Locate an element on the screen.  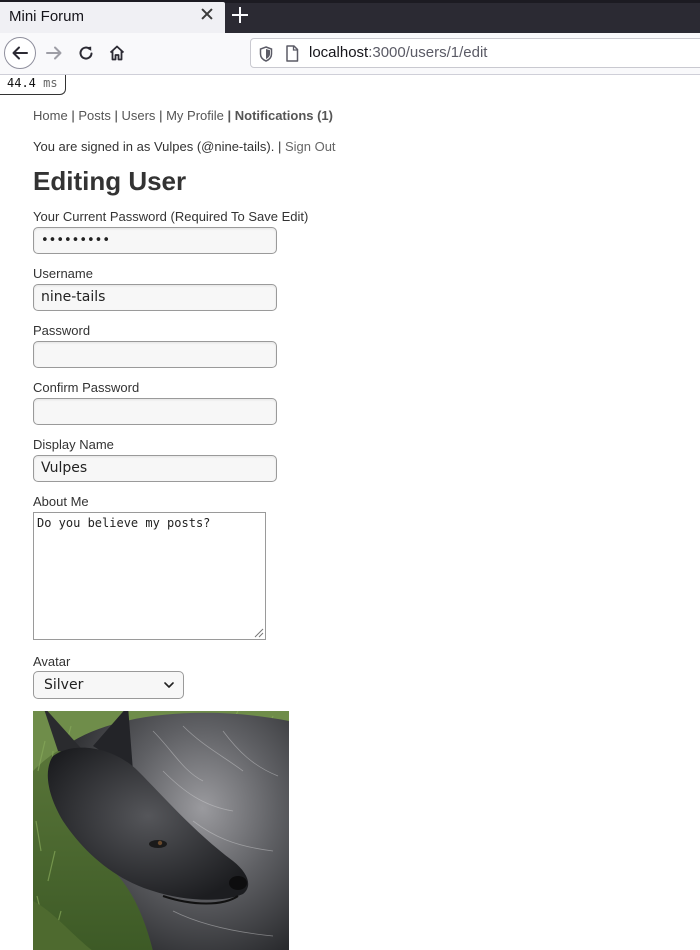
sign-out-link: Sign Out is located at coordinates (310, 146).